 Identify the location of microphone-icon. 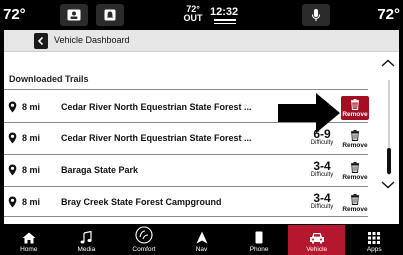
(316, 15).